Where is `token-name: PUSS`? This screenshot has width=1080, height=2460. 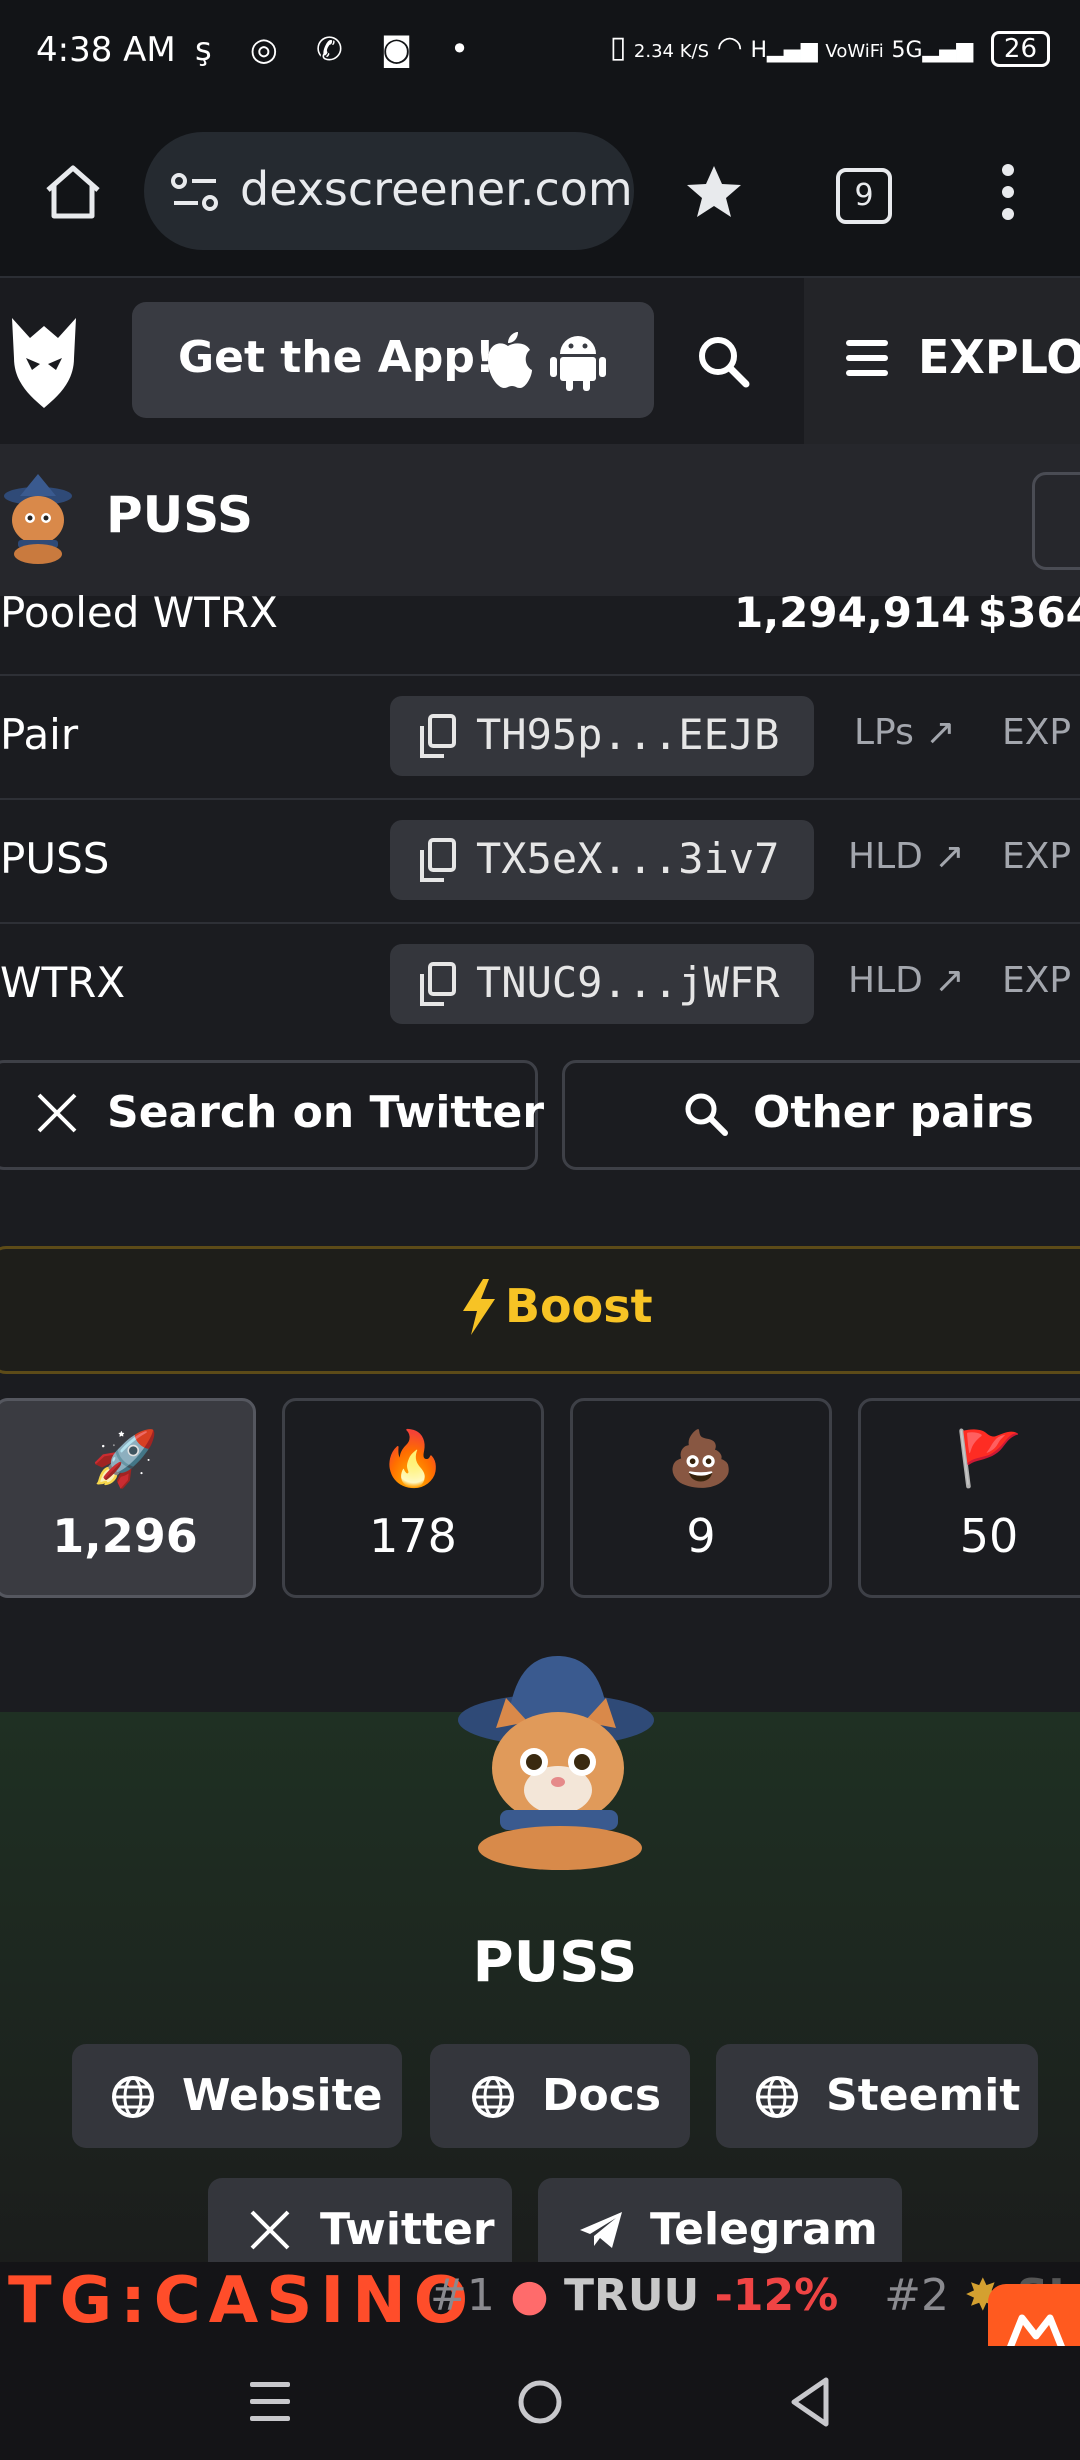
token-name: PUSS is located at coordinates (180, 515).